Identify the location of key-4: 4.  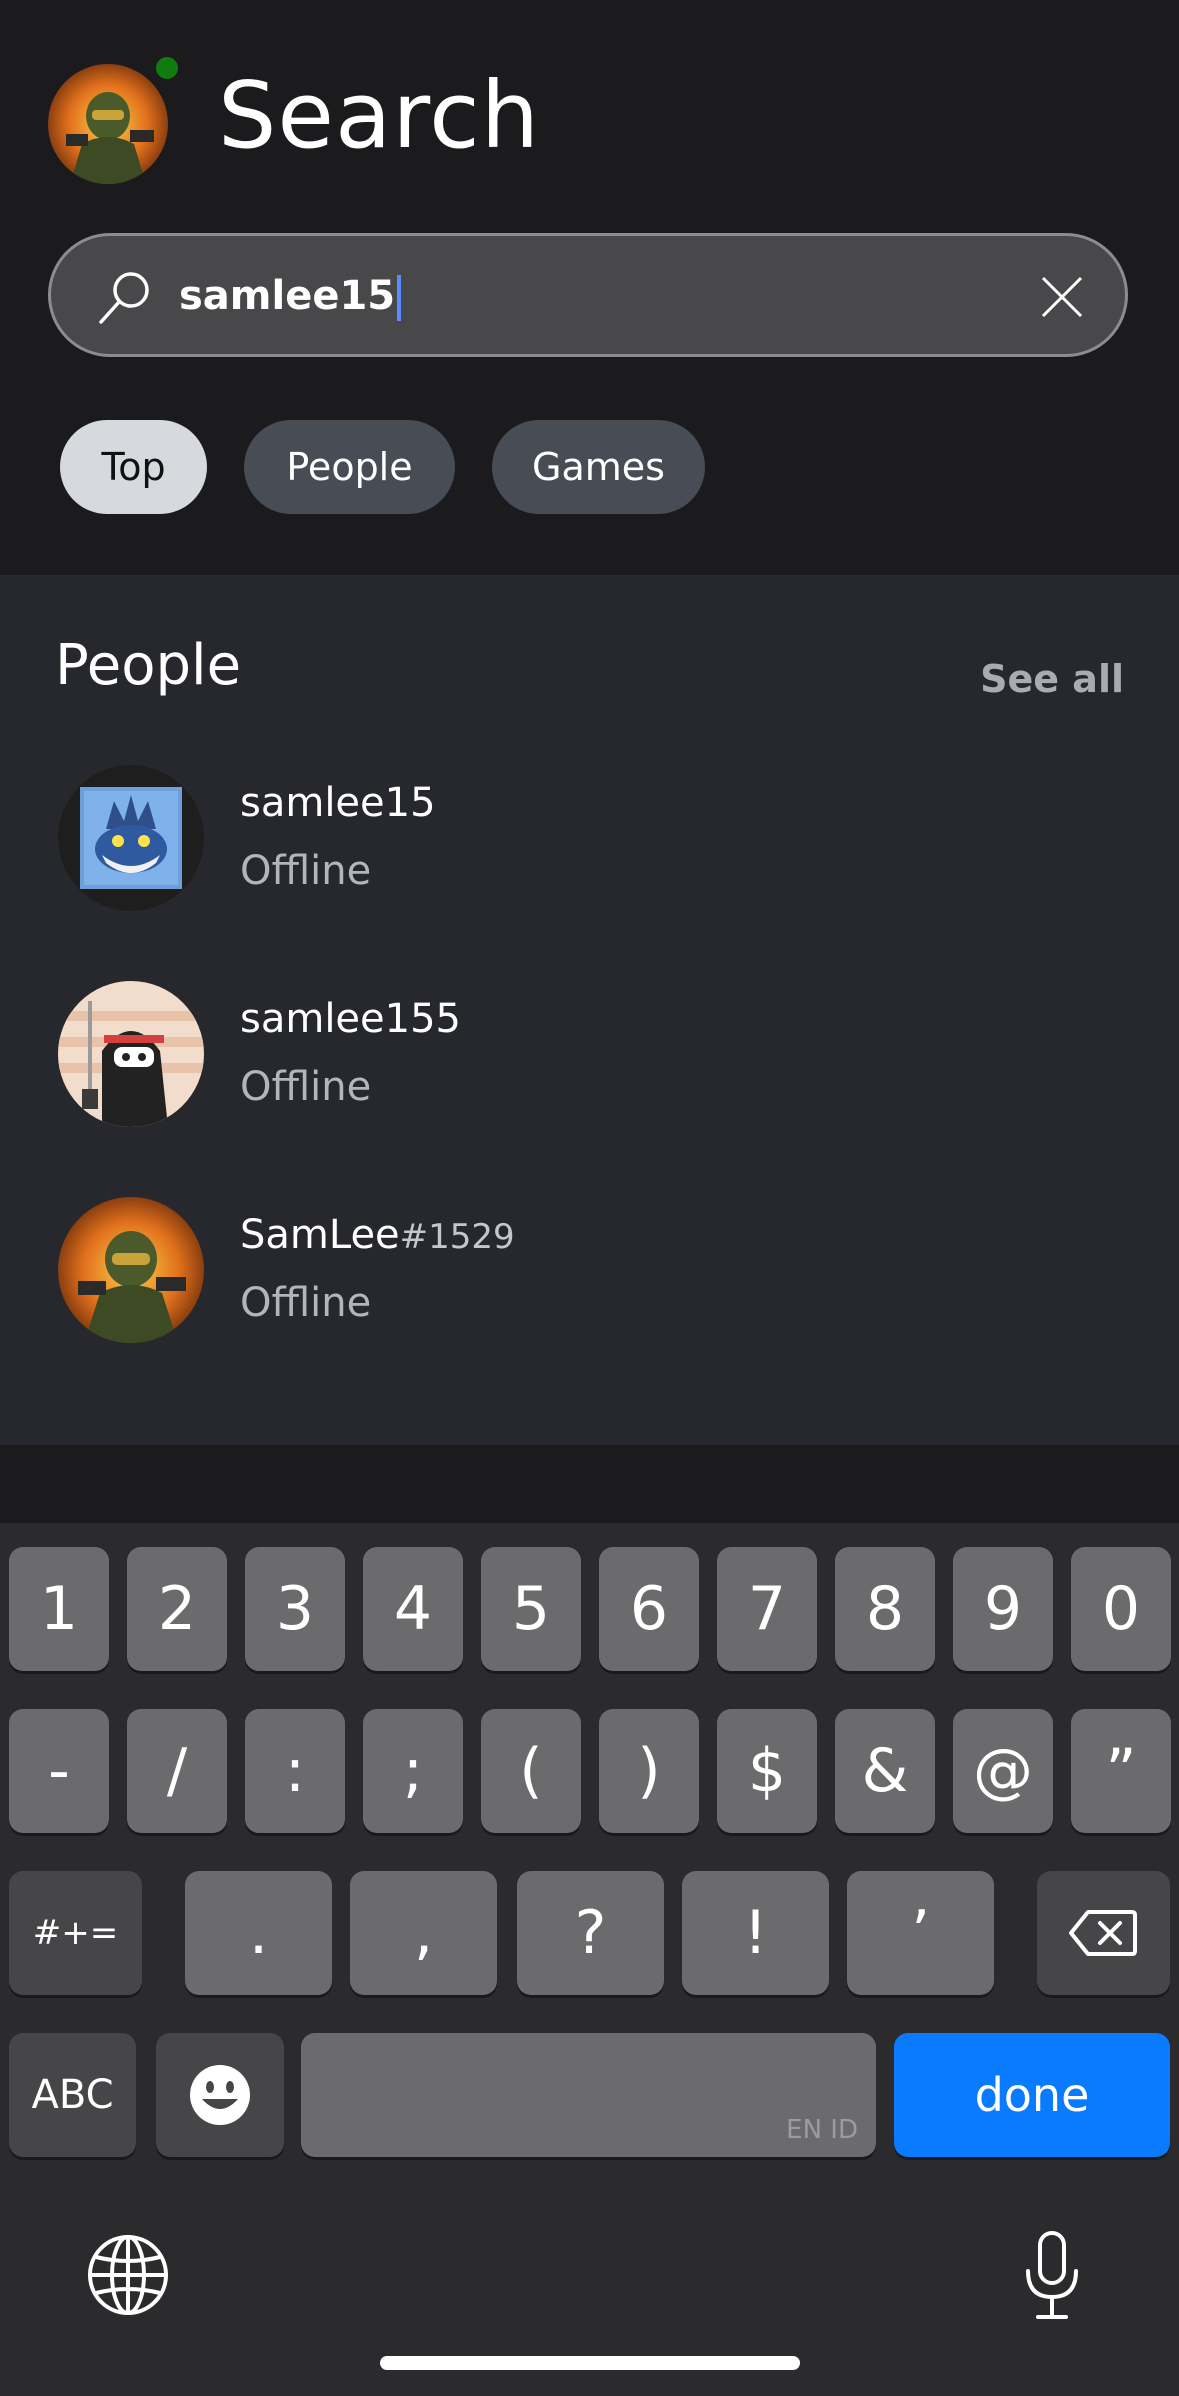
(413, 1609).